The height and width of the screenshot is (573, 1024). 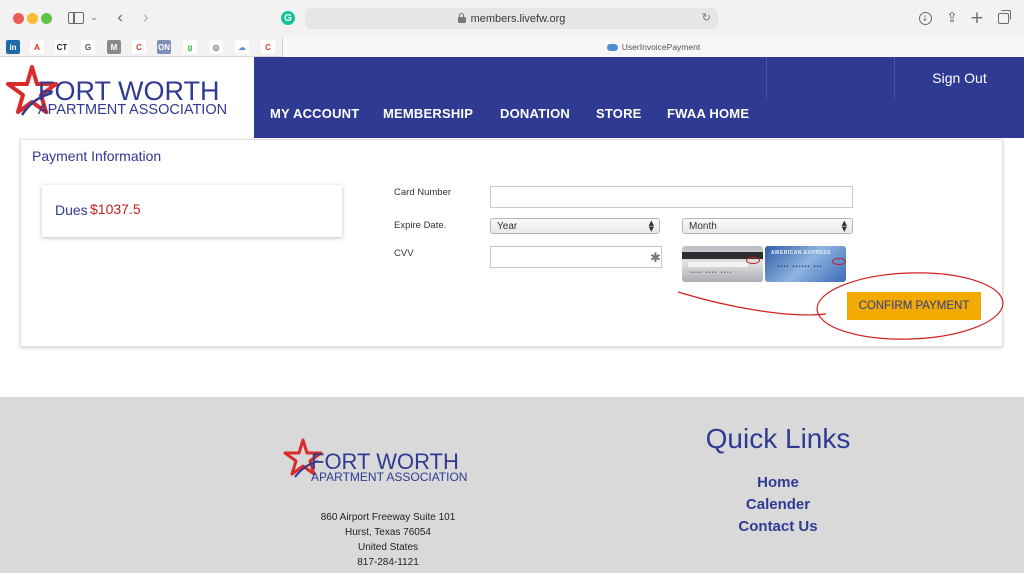 What do you see at coordinates (190, 47) in the screenshot?
I see `grammar-icon: g` at bounding box center [190, 47].